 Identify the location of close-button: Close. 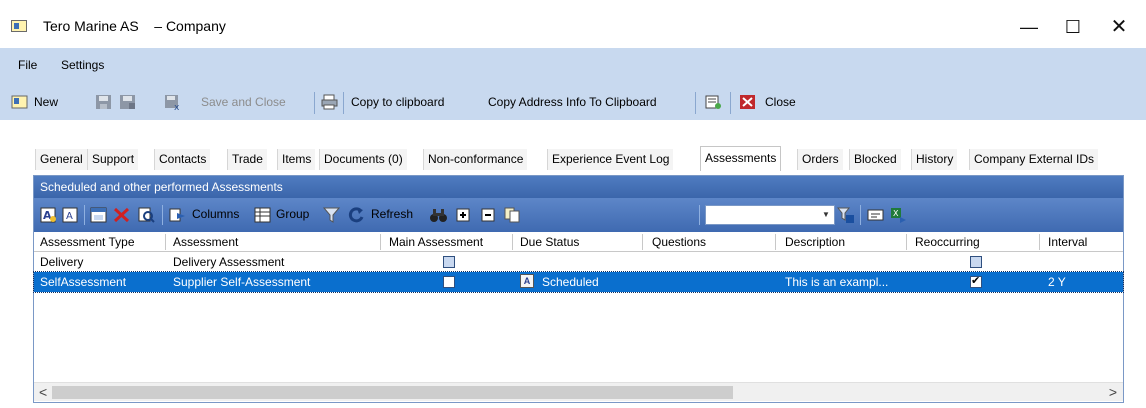
(780, 102).